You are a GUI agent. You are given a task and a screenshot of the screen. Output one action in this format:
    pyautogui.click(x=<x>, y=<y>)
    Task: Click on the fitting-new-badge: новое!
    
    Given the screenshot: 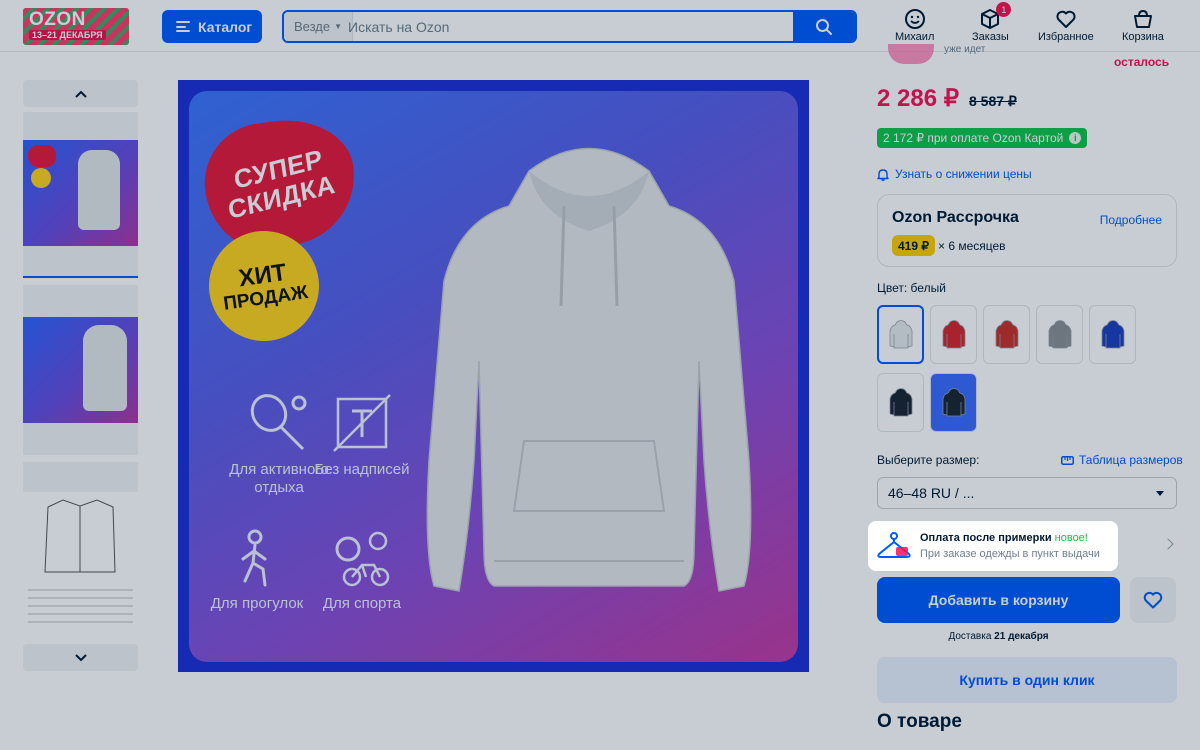 What is the action you would take?
    pyautogui.click(x=1071, y=538)
    